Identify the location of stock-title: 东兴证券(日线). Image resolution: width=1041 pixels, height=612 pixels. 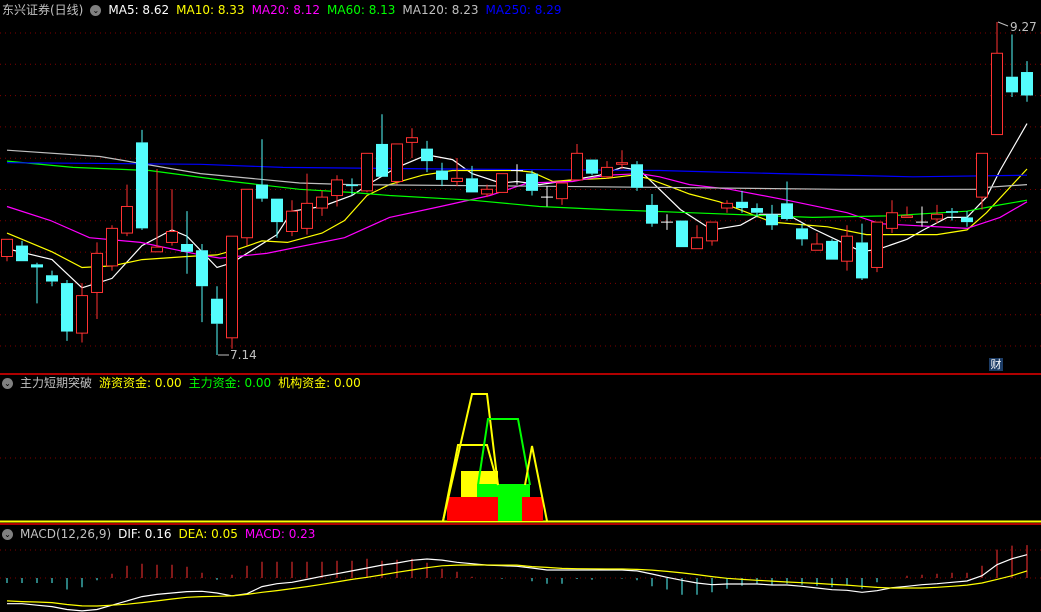
(43, 10).